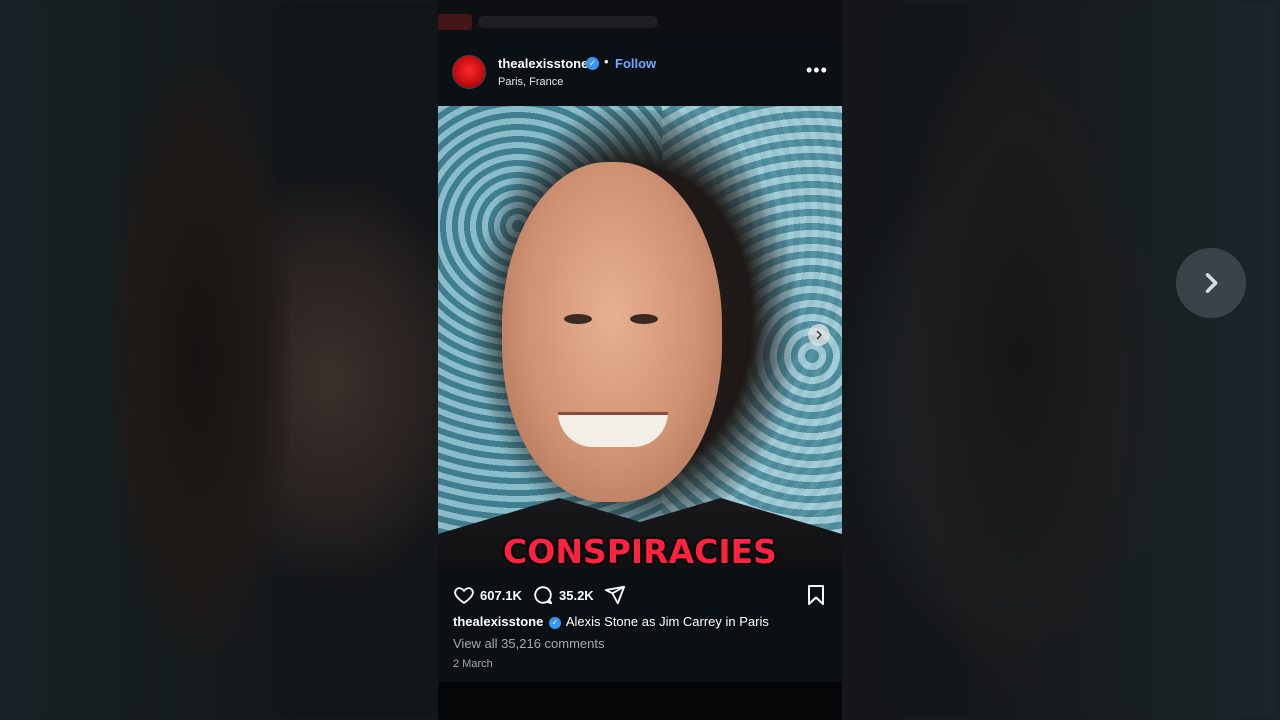  I want to click on bookmark-icon, so click(816, 595).